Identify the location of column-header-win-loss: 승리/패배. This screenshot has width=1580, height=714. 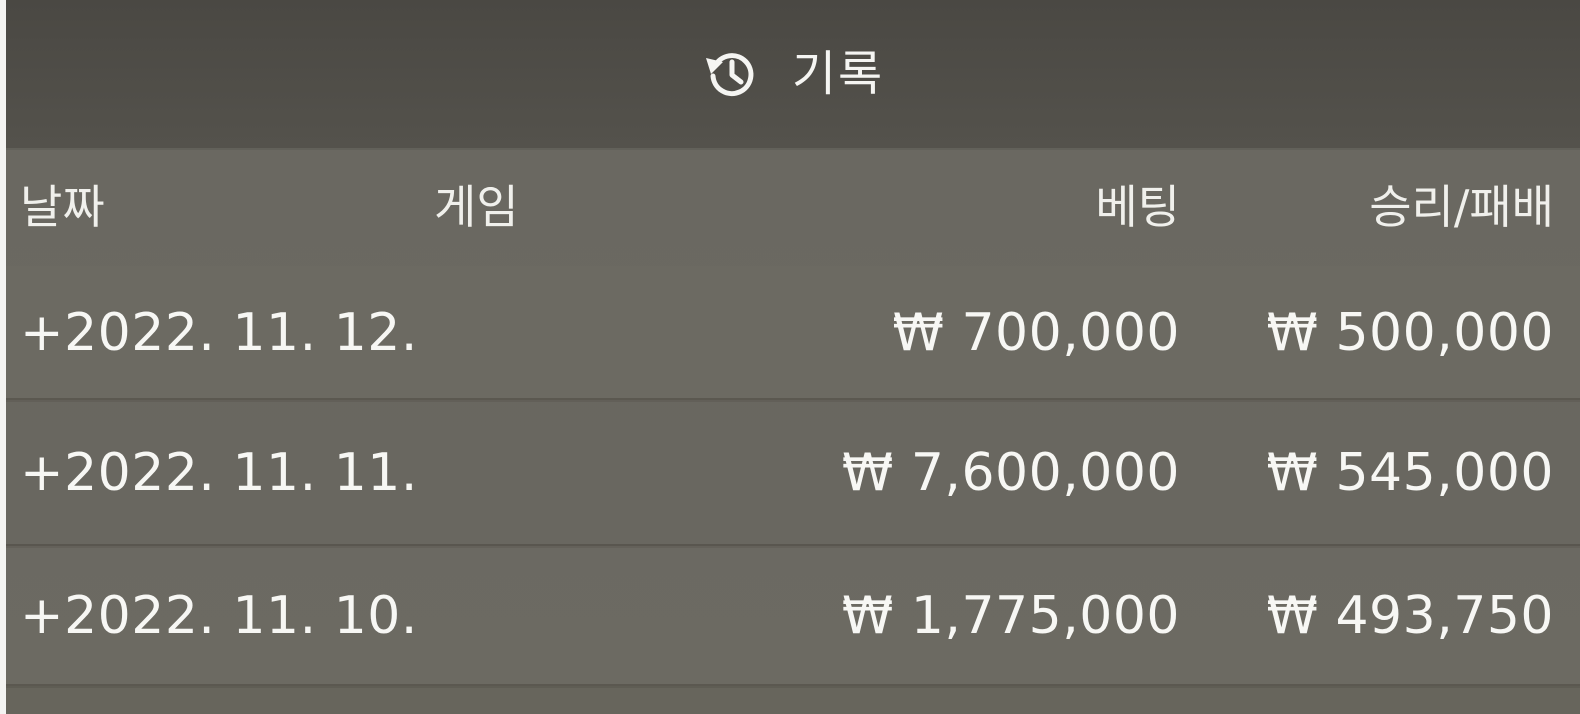
(1461, 207).